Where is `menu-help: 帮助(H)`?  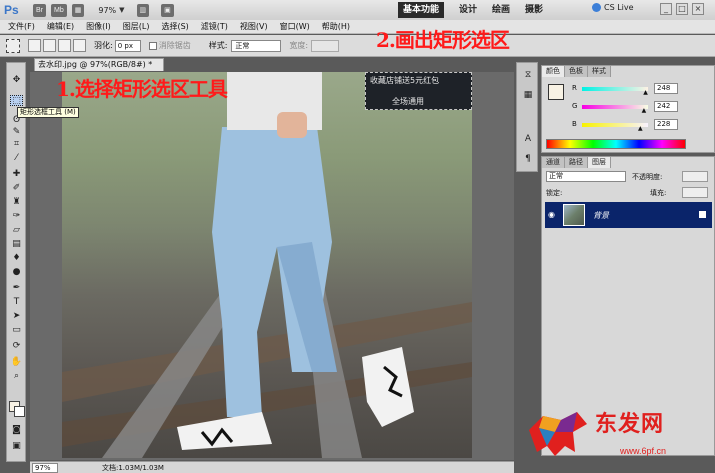 menu-help: 帮助(H) is located at coordinates (336, 26).